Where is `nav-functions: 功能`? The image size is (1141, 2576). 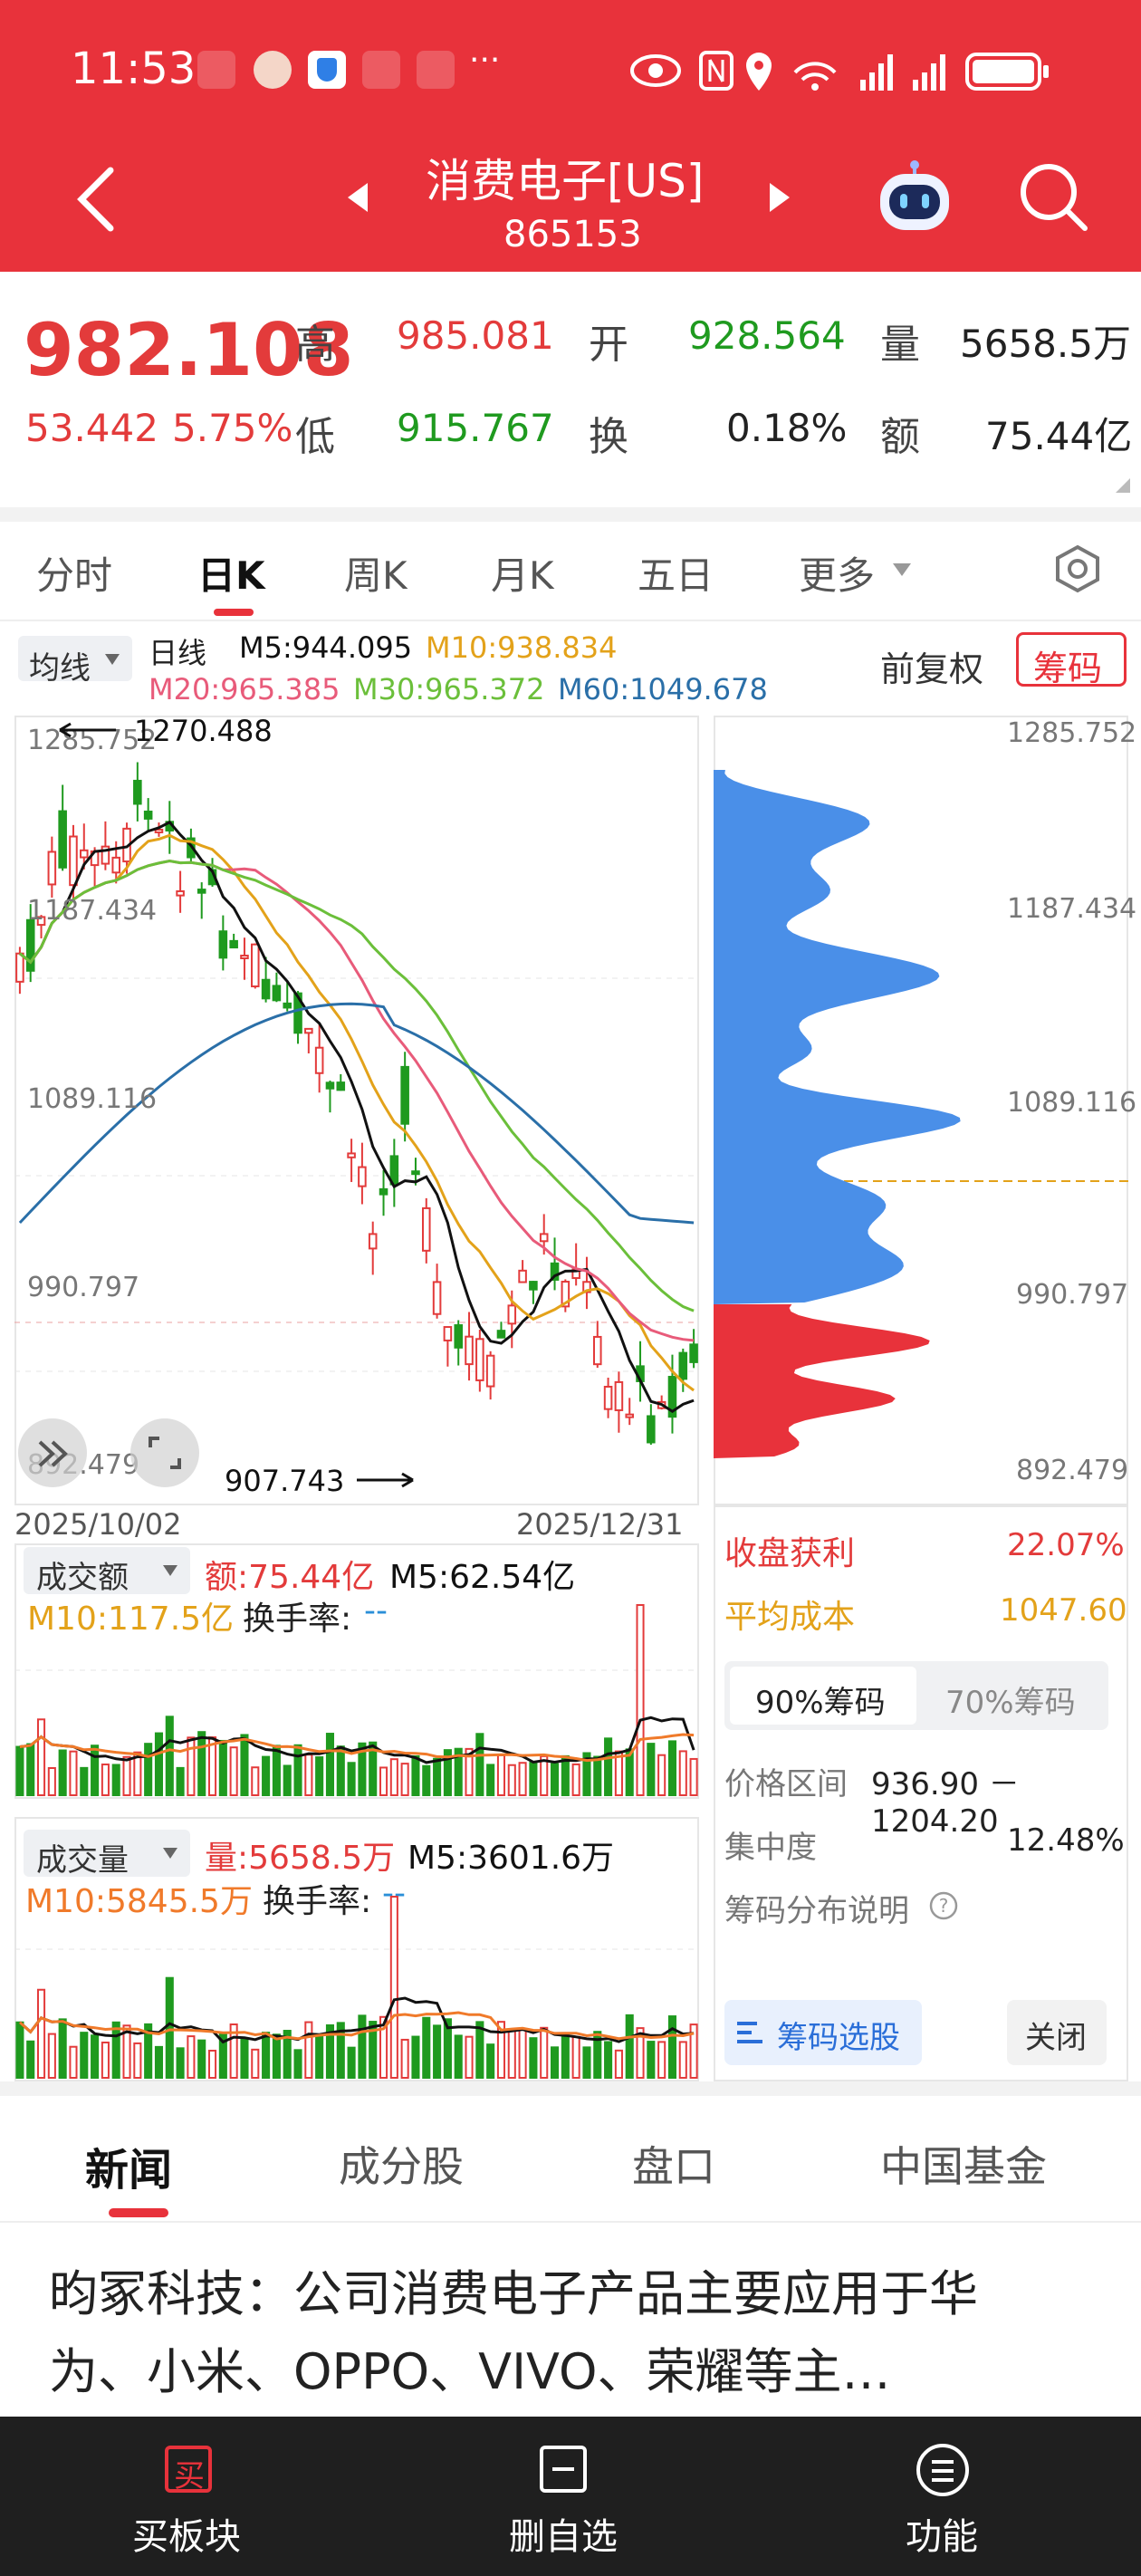 nav-functions: 功能 is located at coordinates (942, 2533).